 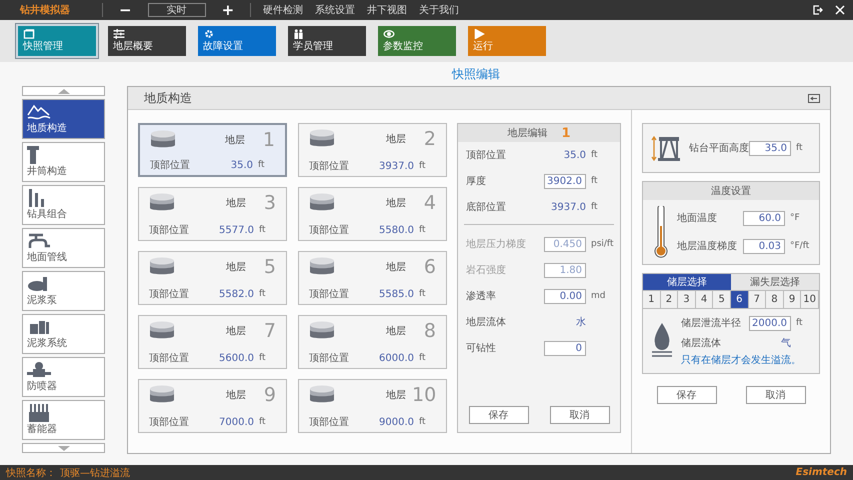 What do you see at coordinates (486, 155) in the screenshot?
I see `field-label: 顶部位置` at bounding box center [486, 155].